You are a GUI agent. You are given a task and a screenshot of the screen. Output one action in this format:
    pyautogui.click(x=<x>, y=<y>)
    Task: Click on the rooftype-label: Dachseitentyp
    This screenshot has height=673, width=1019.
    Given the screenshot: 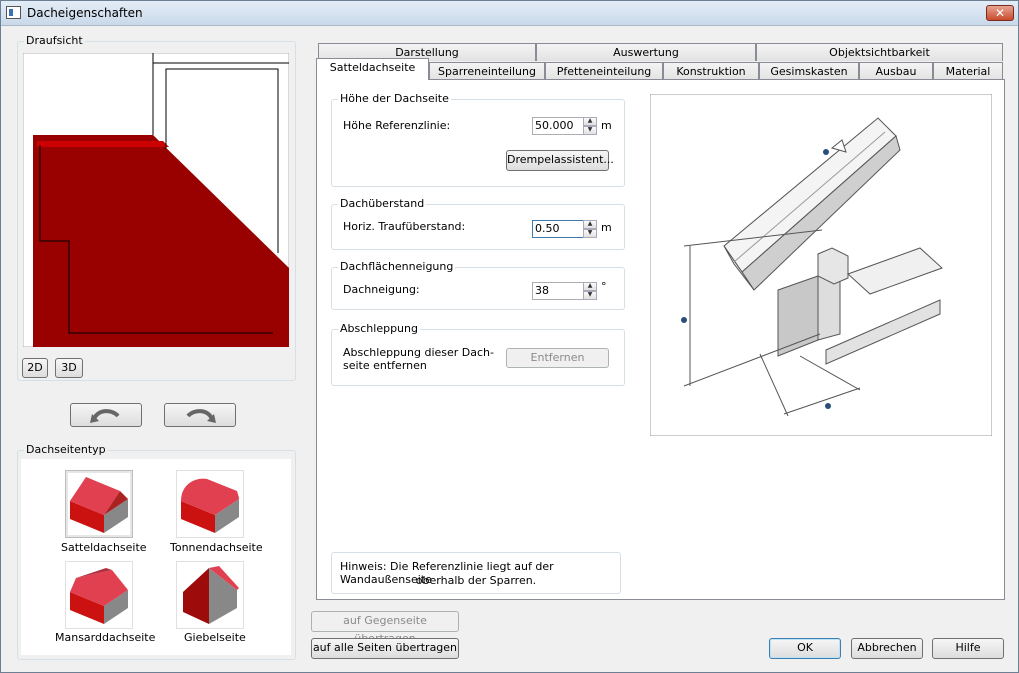 What is the action you would take?
    pyautogui.click(x=66, y=449)
    